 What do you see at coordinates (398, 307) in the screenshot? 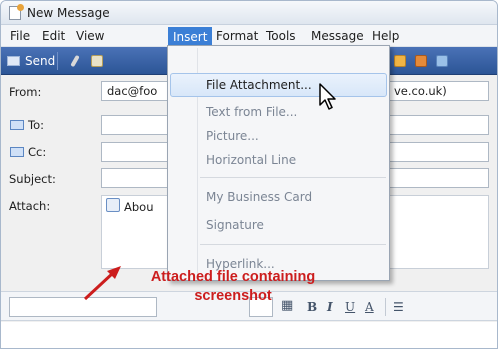
I see `numbered-list-icon: ☰` at bounding box center [398, 307].